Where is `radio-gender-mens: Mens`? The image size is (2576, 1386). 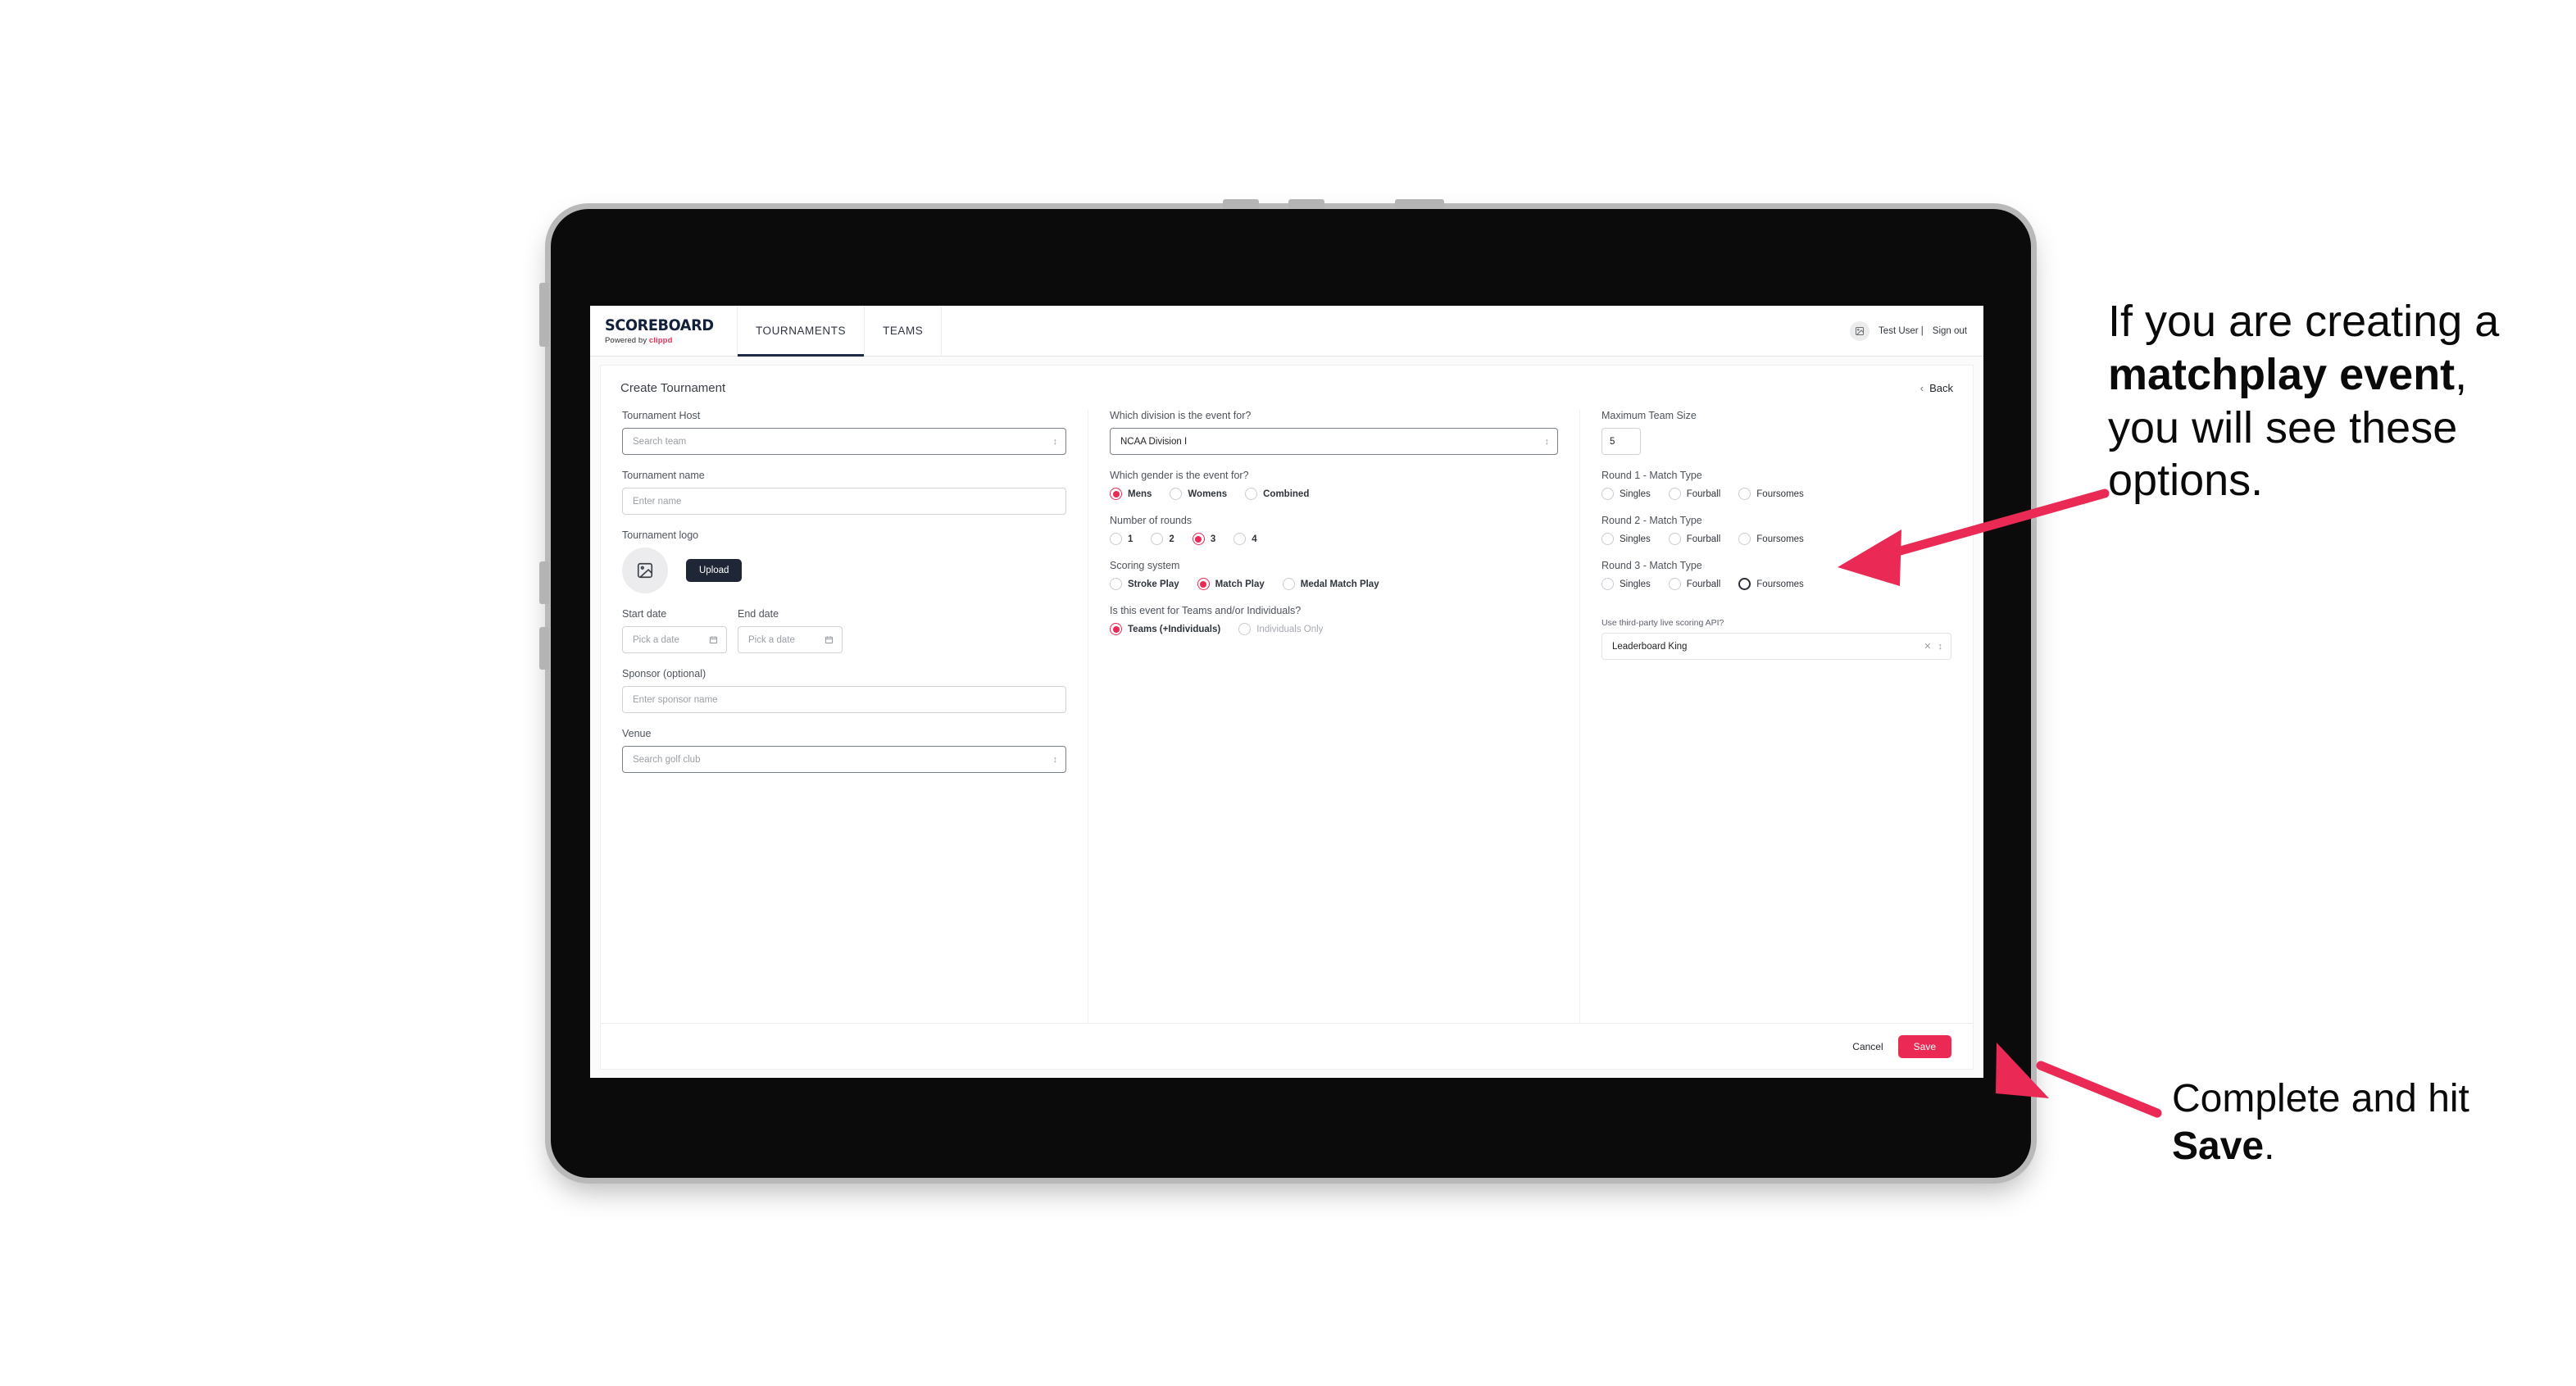 radio-gender-mens: Mens is located at coordinates (1131, 494).